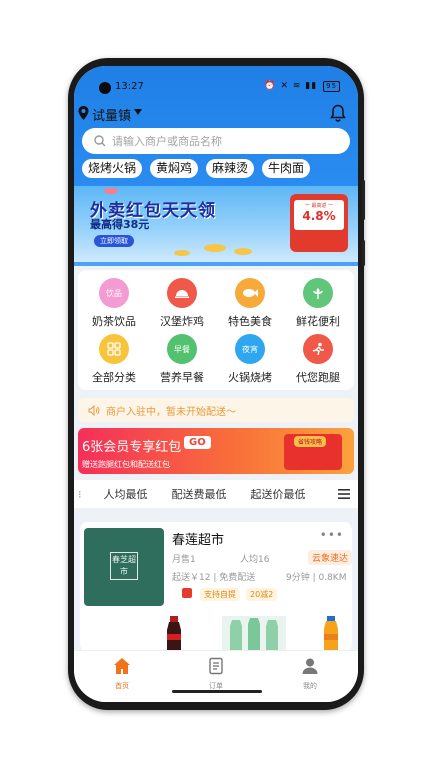  I want to click on banner-subtitle: 最高得38元, so click(120, 224).